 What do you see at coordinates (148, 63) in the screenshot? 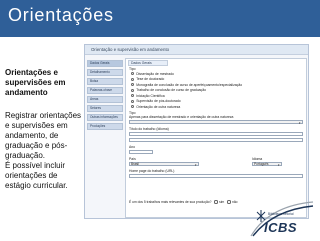
I see `tab-dados-gerais: Dados Gerais` at bounding box center [148, 63].